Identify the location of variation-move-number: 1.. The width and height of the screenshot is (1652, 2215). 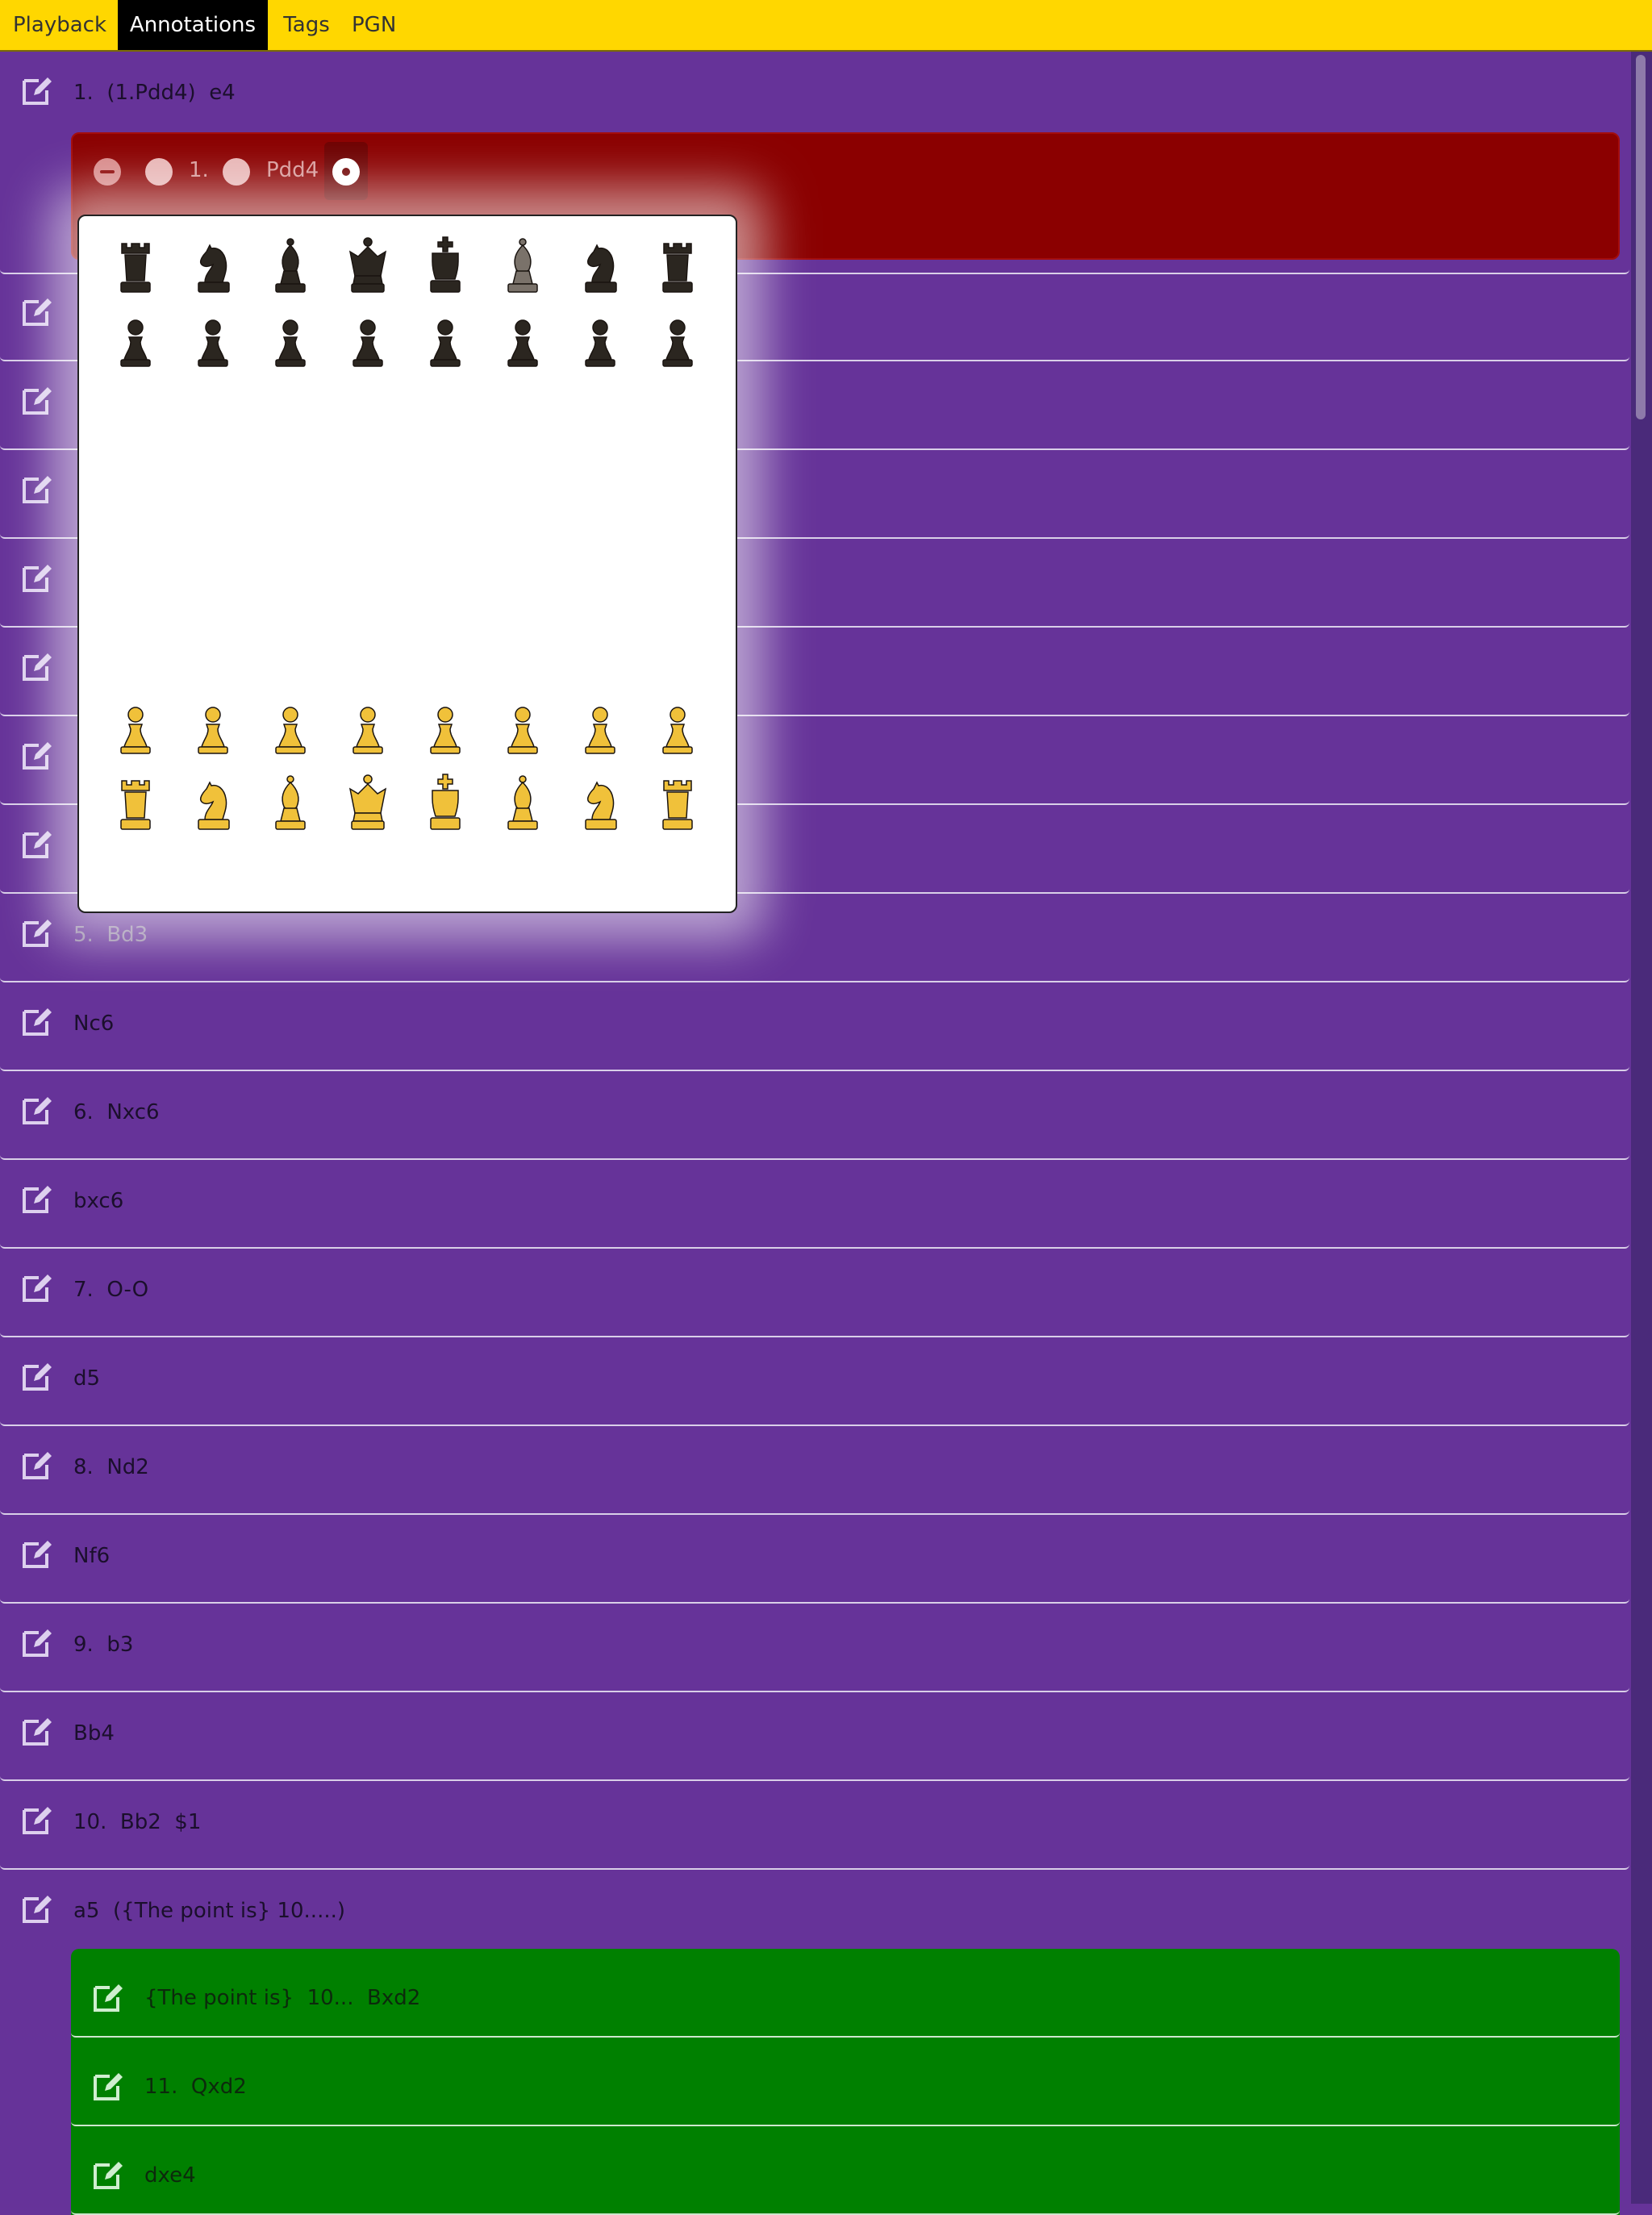
(199, 170).